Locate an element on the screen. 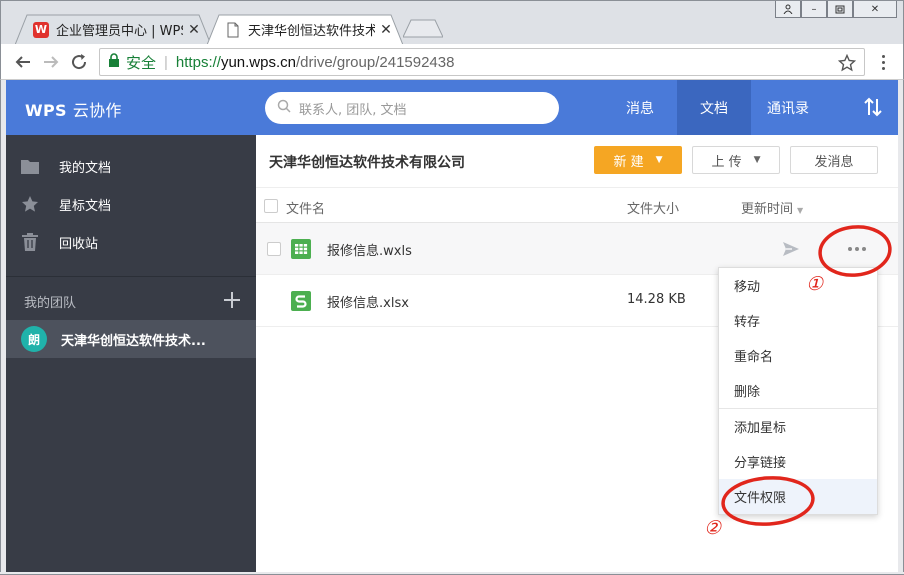  new-button: 新 建 ▼ is located at coordinates (638, 160).